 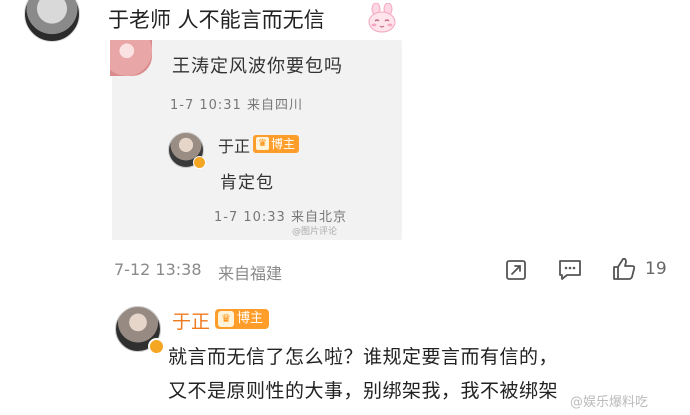 I want to click on page-watermark: @娱乐爆料吃, so click(x=609, y=402).